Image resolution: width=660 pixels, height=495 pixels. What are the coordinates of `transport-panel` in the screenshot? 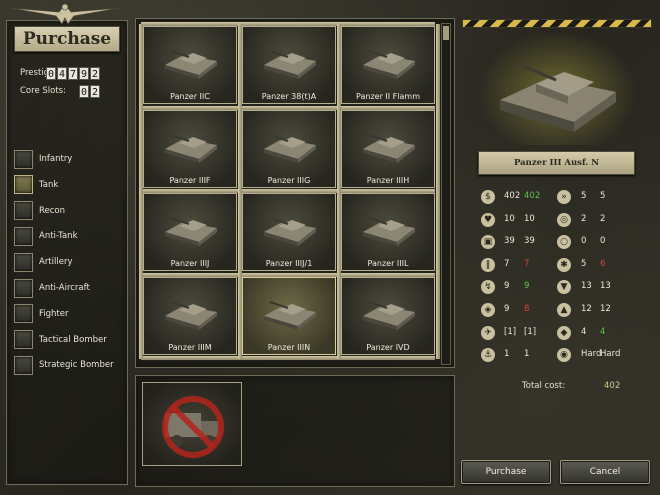 It's located at (295, 431).